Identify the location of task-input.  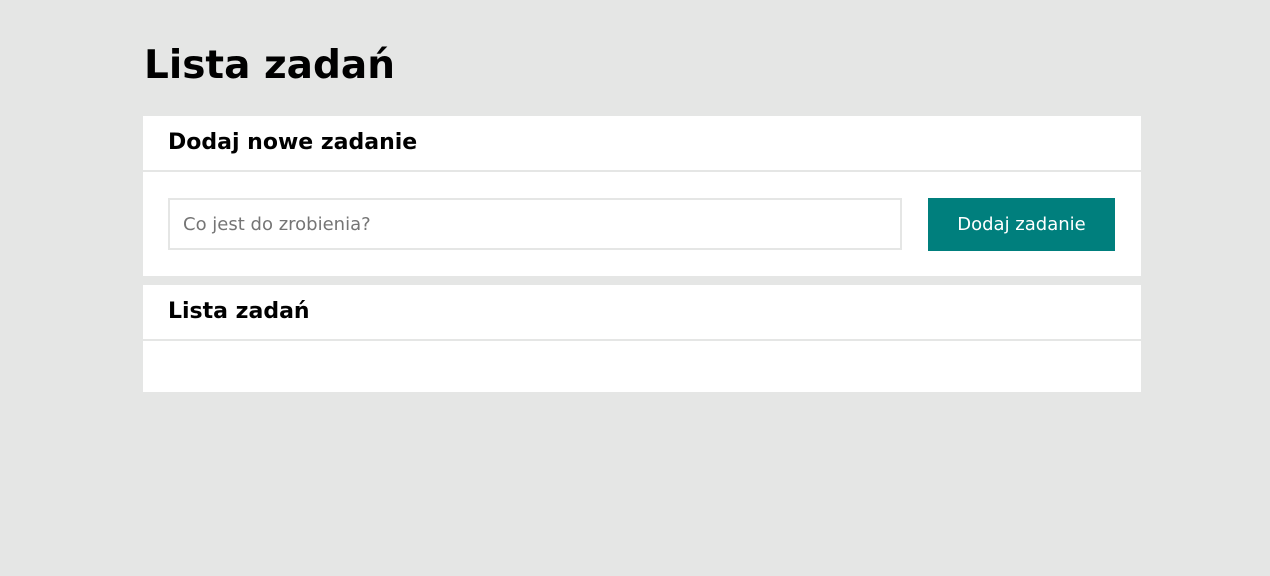
(535, 224).